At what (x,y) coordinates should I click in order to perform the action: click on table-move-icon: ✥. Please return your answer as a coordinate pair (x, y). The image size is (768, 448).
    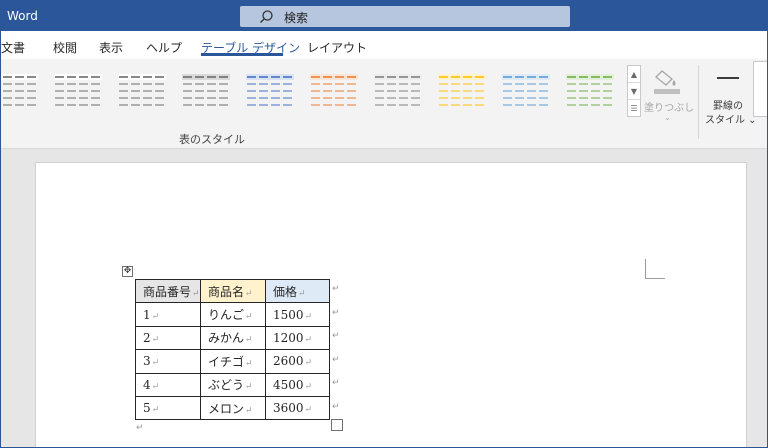
    Looking at the image, I should click on (127, 271).